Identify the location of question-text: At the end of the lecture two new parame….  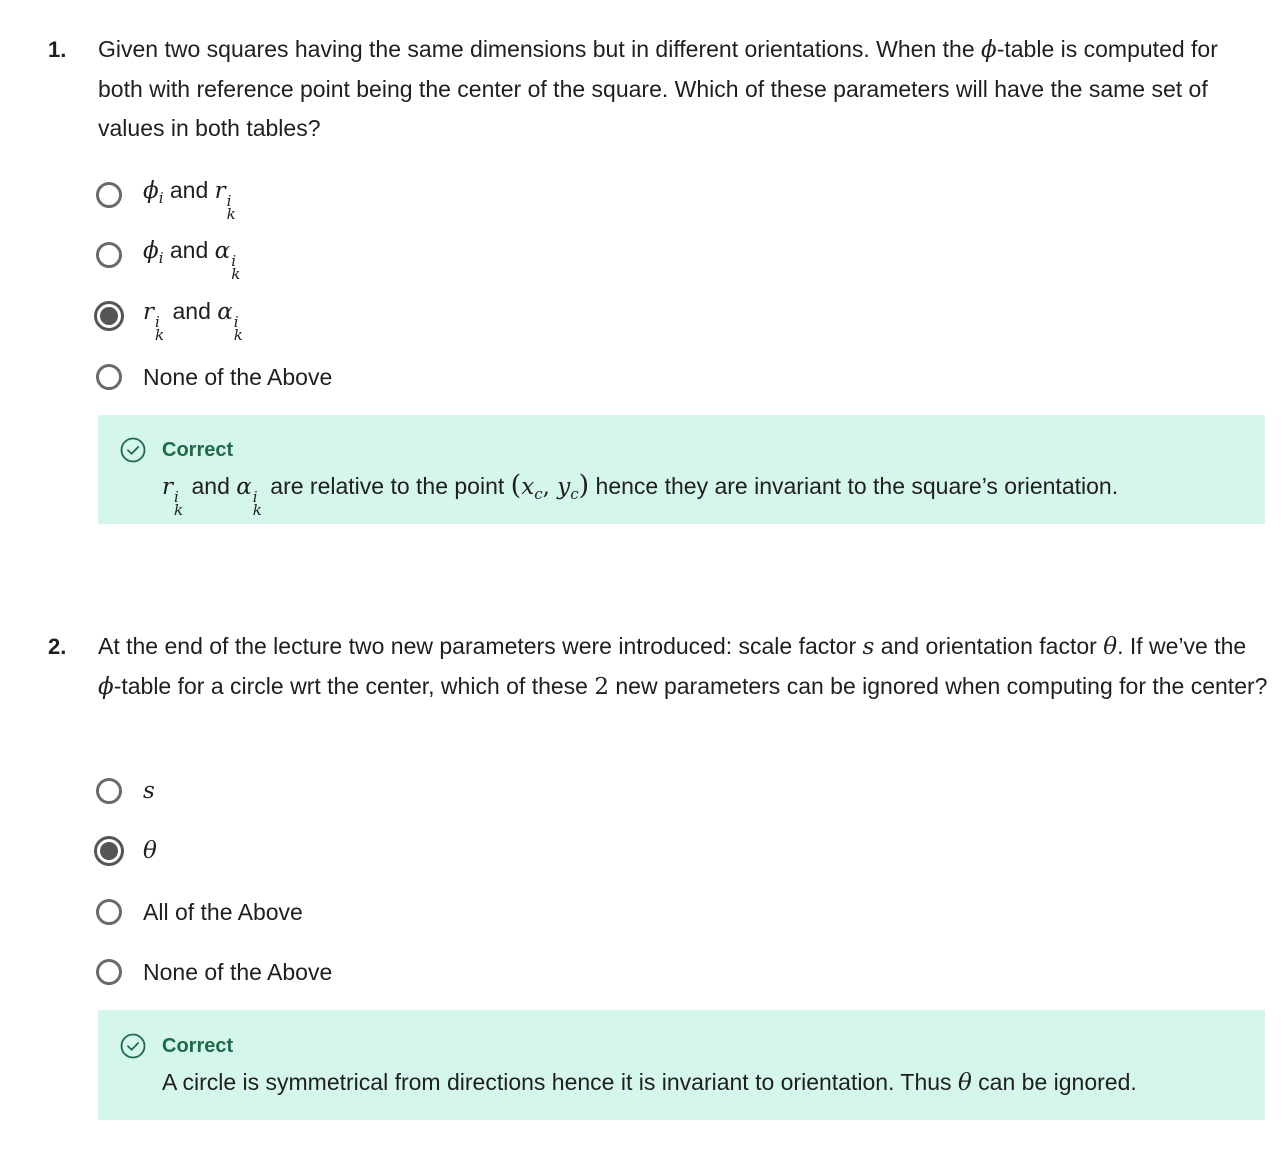
(683, 666).